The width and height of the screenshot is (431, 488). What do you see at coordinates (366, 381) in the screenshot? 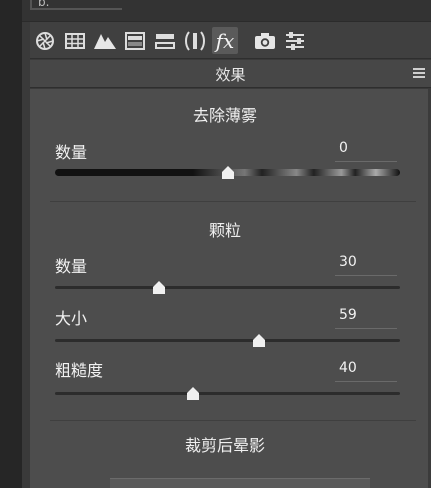
I see `grain-roughness-underline` at bounding box center [366, 381].